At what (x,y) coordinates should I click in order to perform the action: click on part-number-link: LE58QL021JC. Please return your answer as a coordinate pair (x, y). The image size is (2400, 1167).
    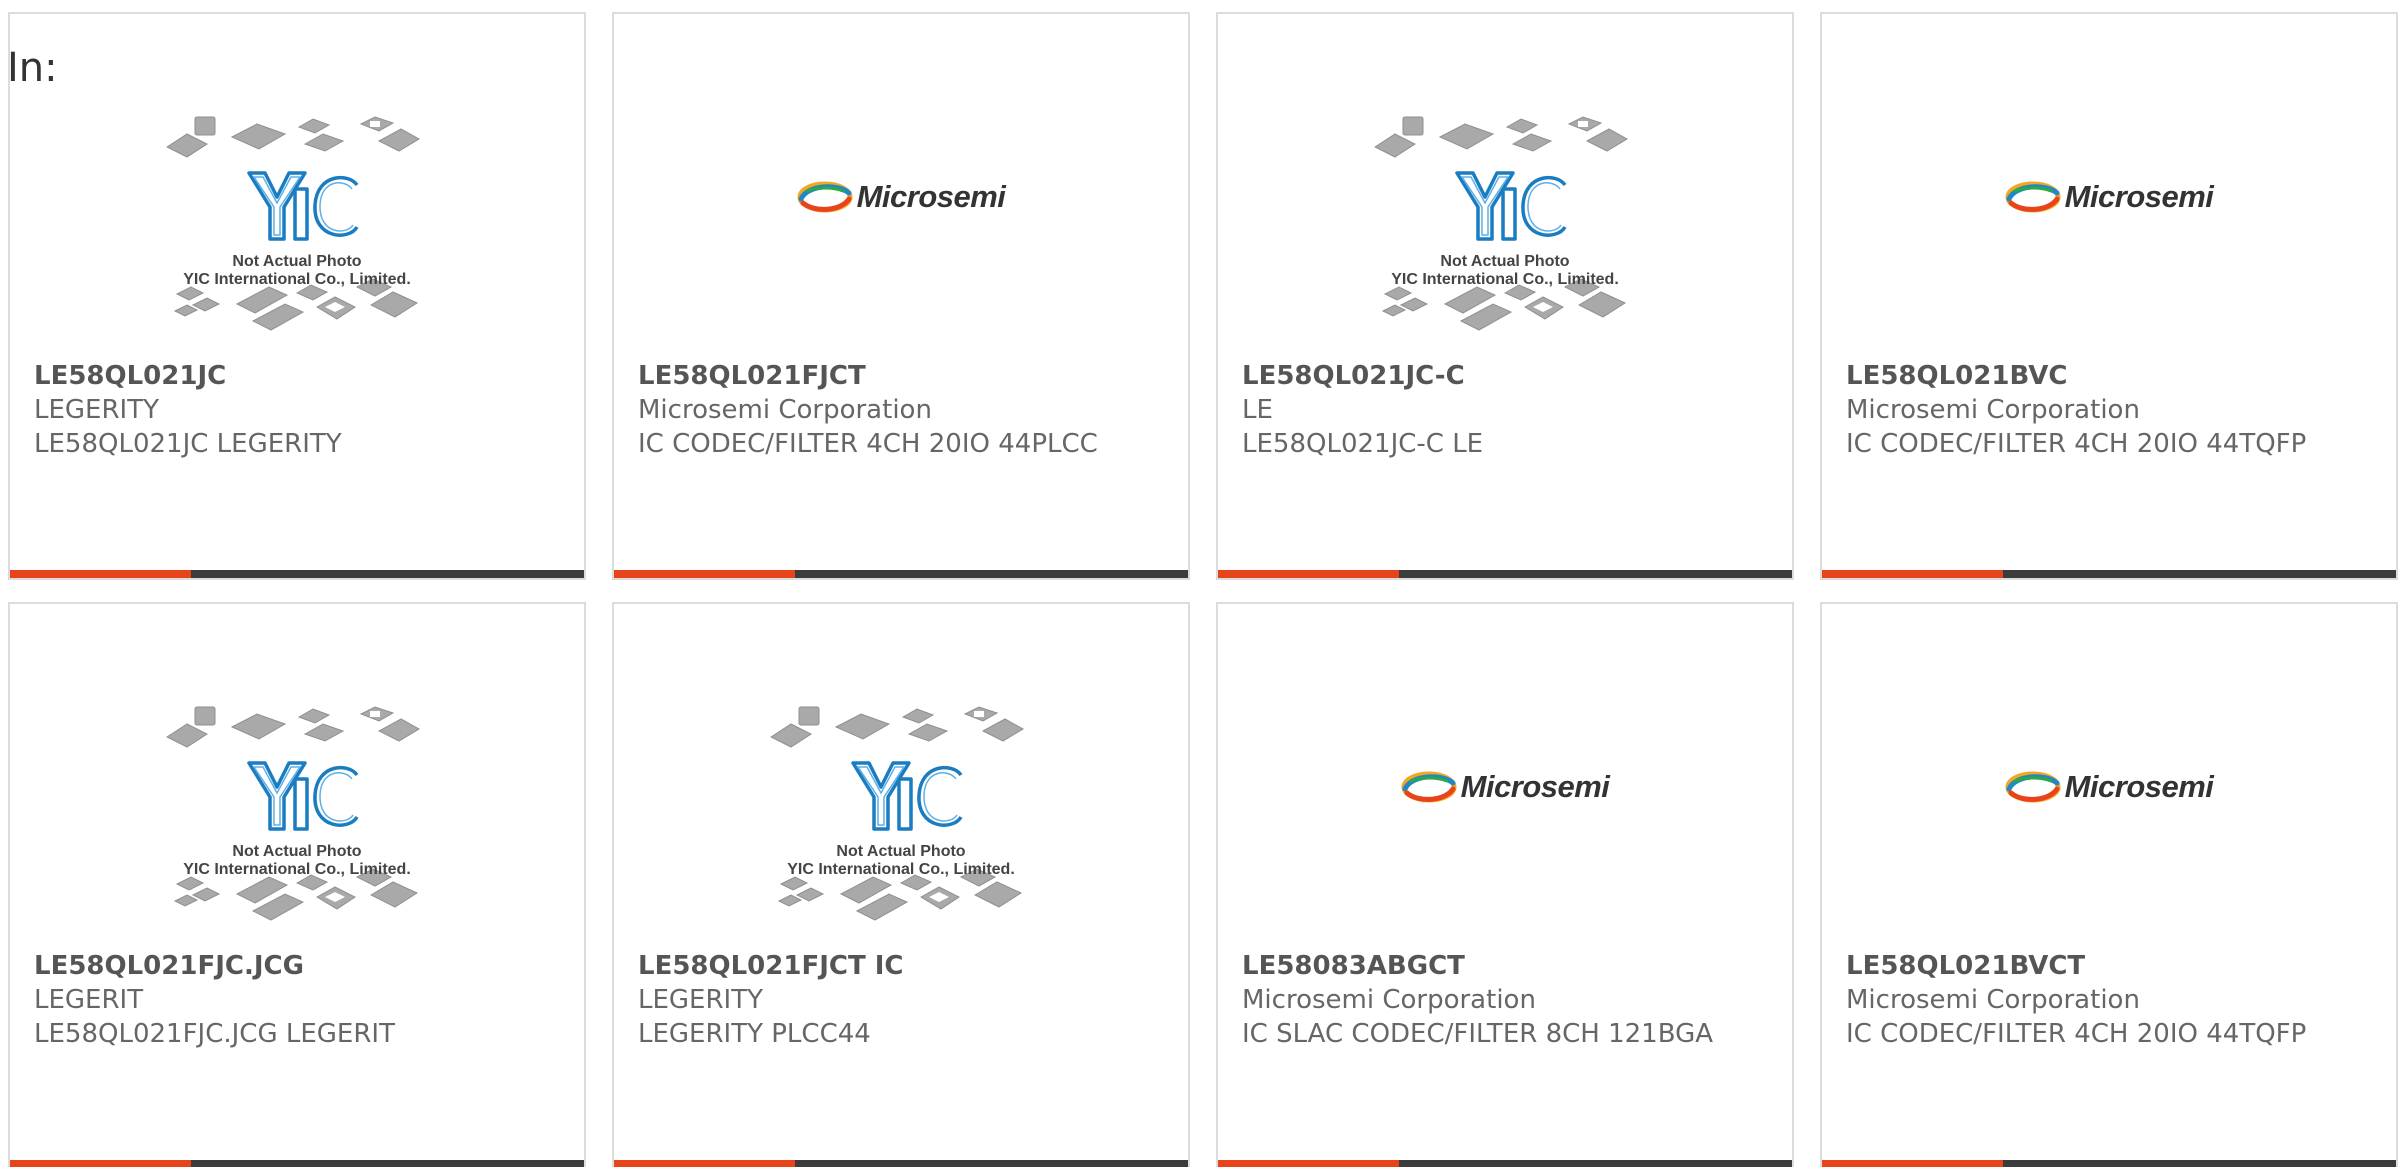
    Looking at the image, I should click on (299, 376).